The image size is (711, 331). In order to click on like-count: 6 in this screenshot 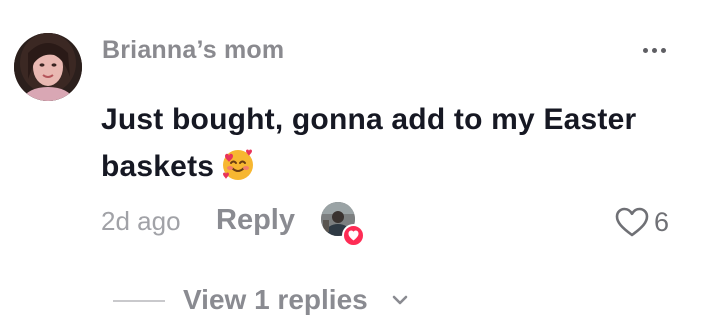, I will do `click(662, 222)`.